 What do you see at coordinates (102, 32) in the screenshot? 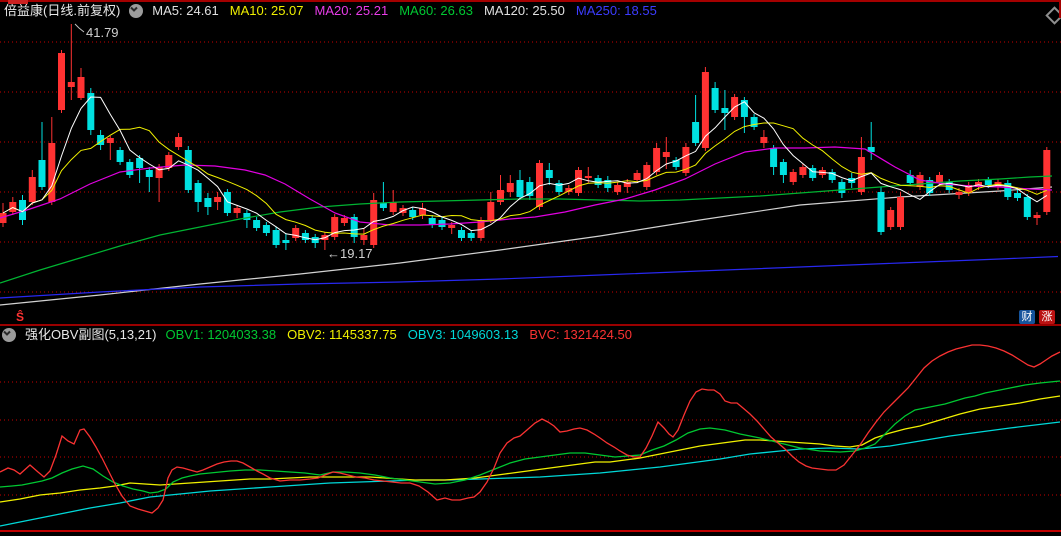
I see `high-price-annotation: 41.79` at bounding box center [102, 32].